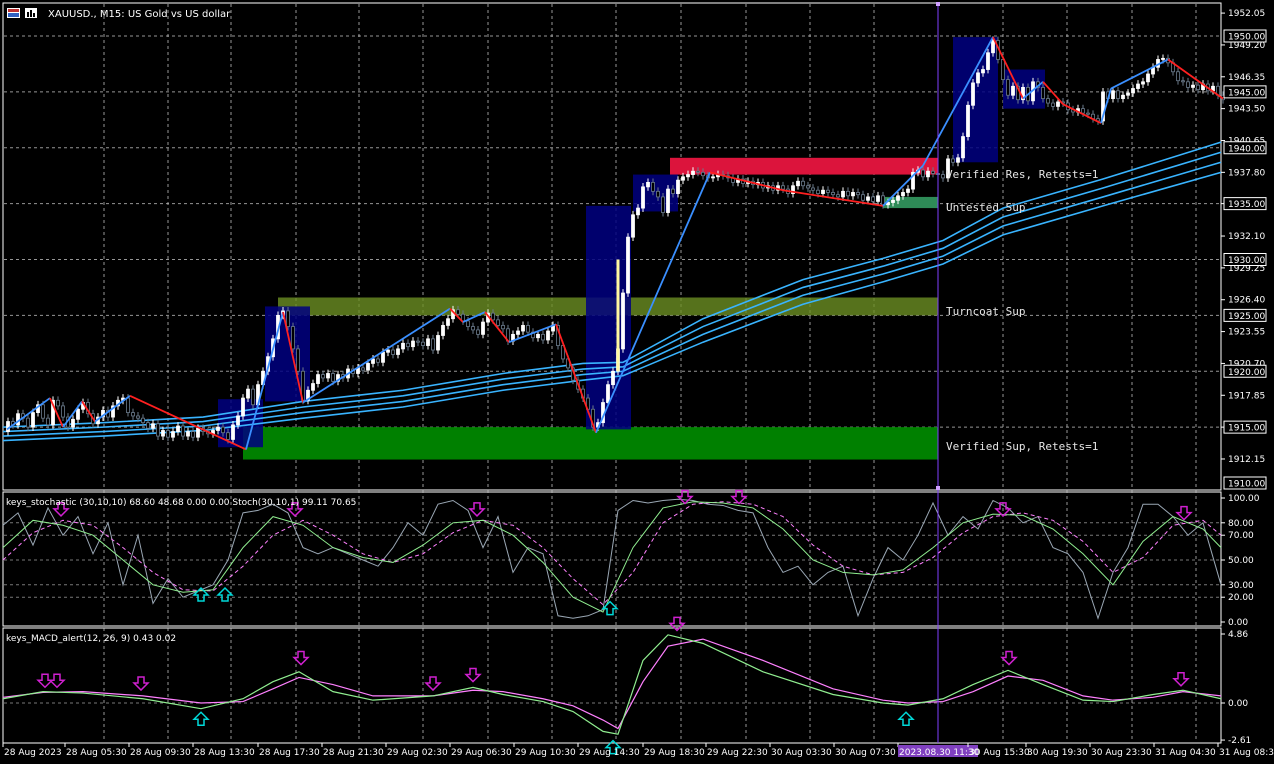  Describe the element at coordinates (674, 753) in the screenshot. I see `time-tick-label: 29 Aug 18:30` at that location.